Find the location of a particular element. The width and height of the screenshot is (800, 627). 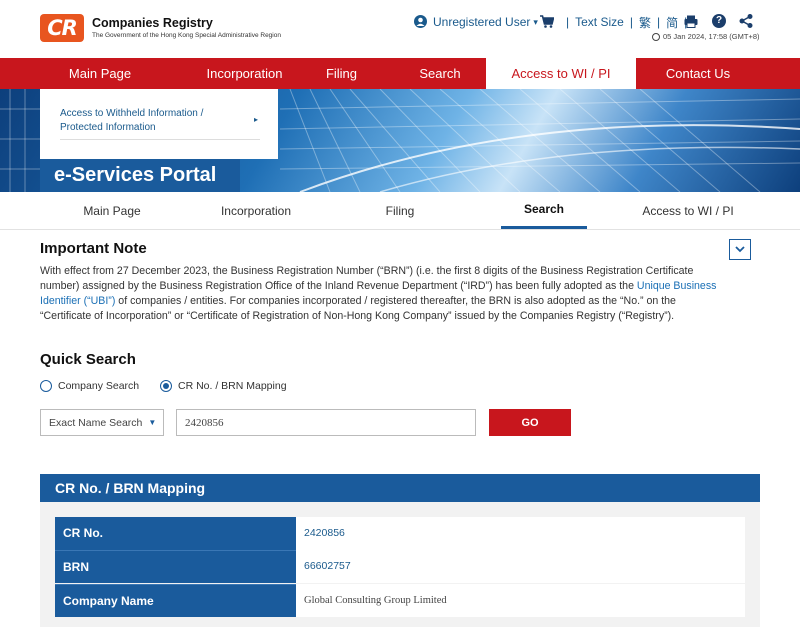

sub-nav-search: Search is located at coordinates (544, 210).